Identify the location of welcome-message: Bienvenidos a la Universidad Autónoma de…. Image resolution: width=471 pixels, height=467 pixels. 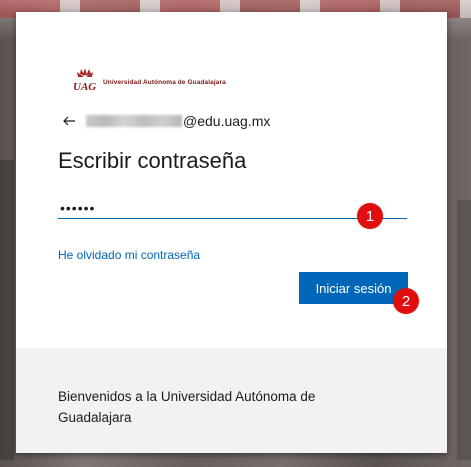
(187, 407).